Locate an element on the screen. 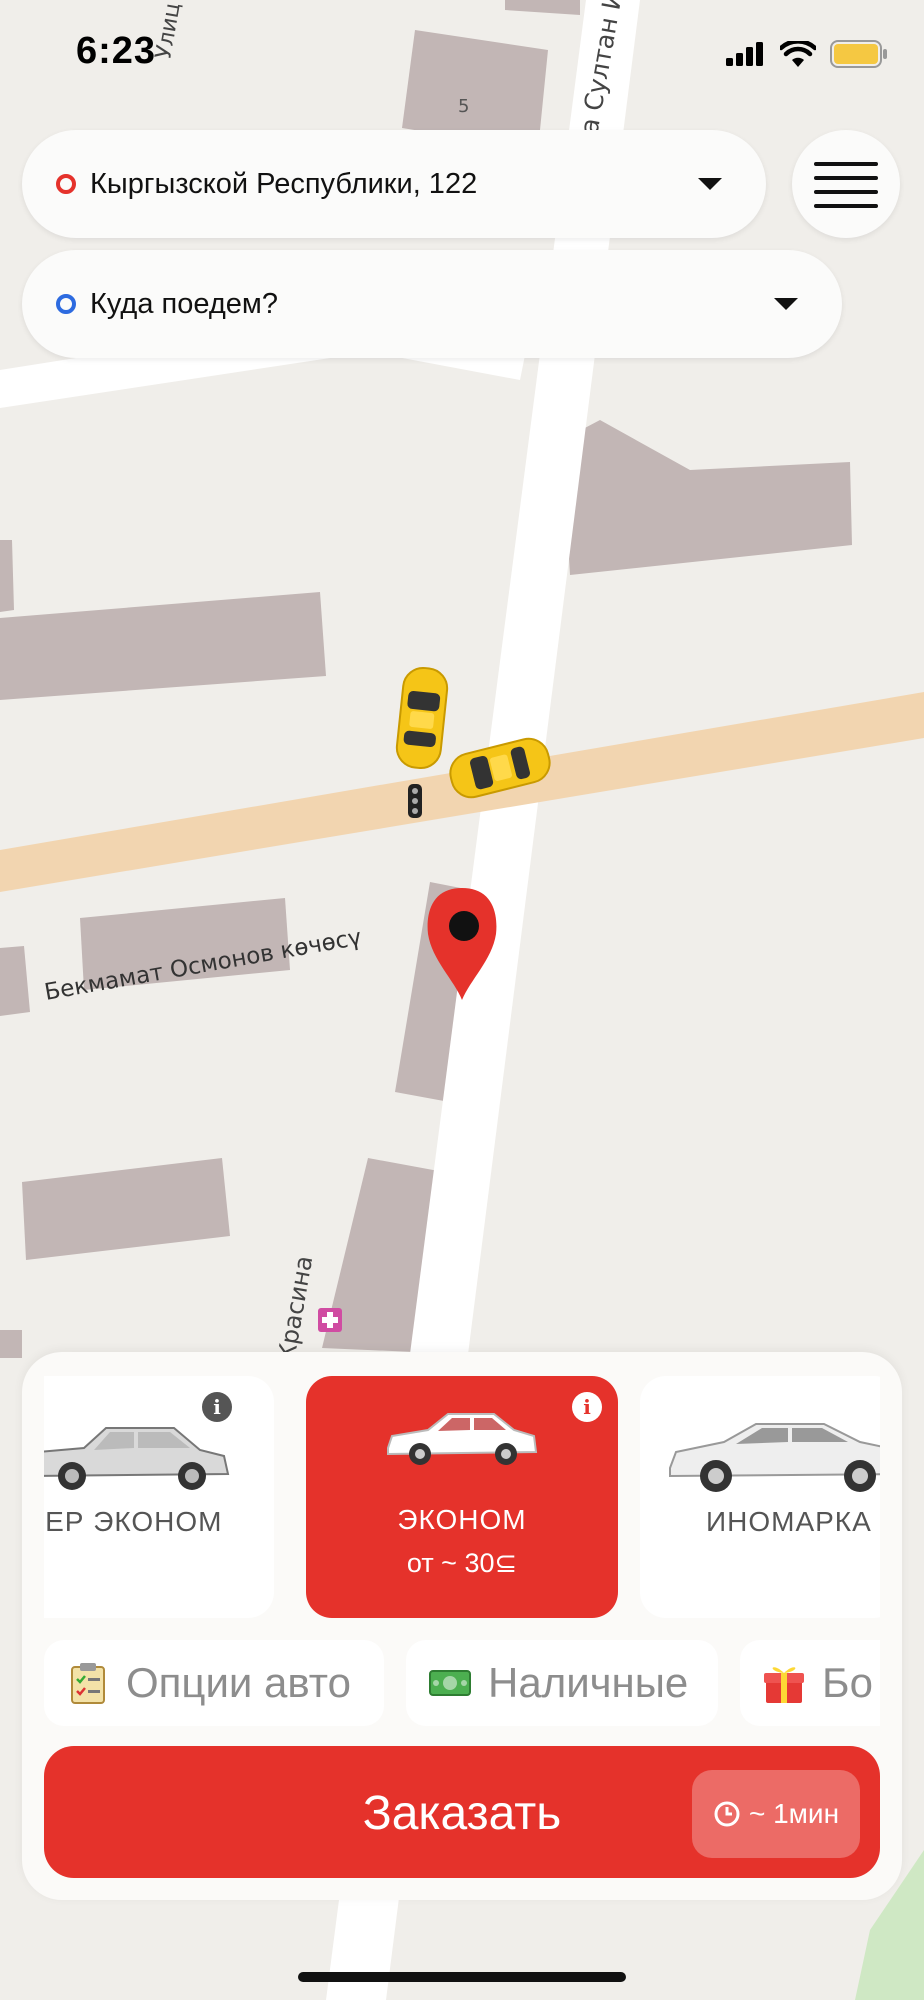 This screenshot has height=2000, width=924. destination-dot-icon is located at coordinates (66, 304).